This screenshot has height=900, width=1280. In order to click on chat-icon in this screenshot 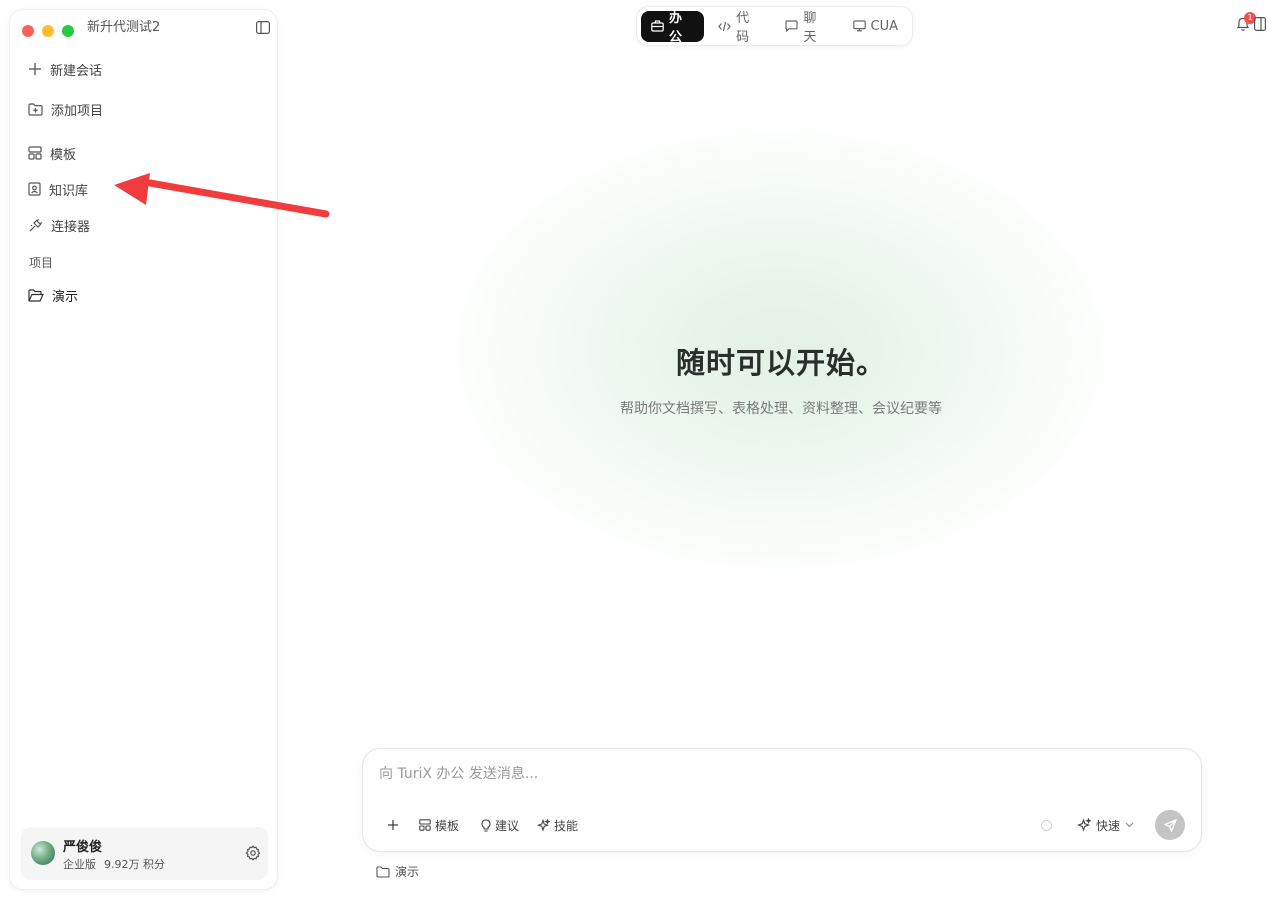, I will do `click(791, 26)`.